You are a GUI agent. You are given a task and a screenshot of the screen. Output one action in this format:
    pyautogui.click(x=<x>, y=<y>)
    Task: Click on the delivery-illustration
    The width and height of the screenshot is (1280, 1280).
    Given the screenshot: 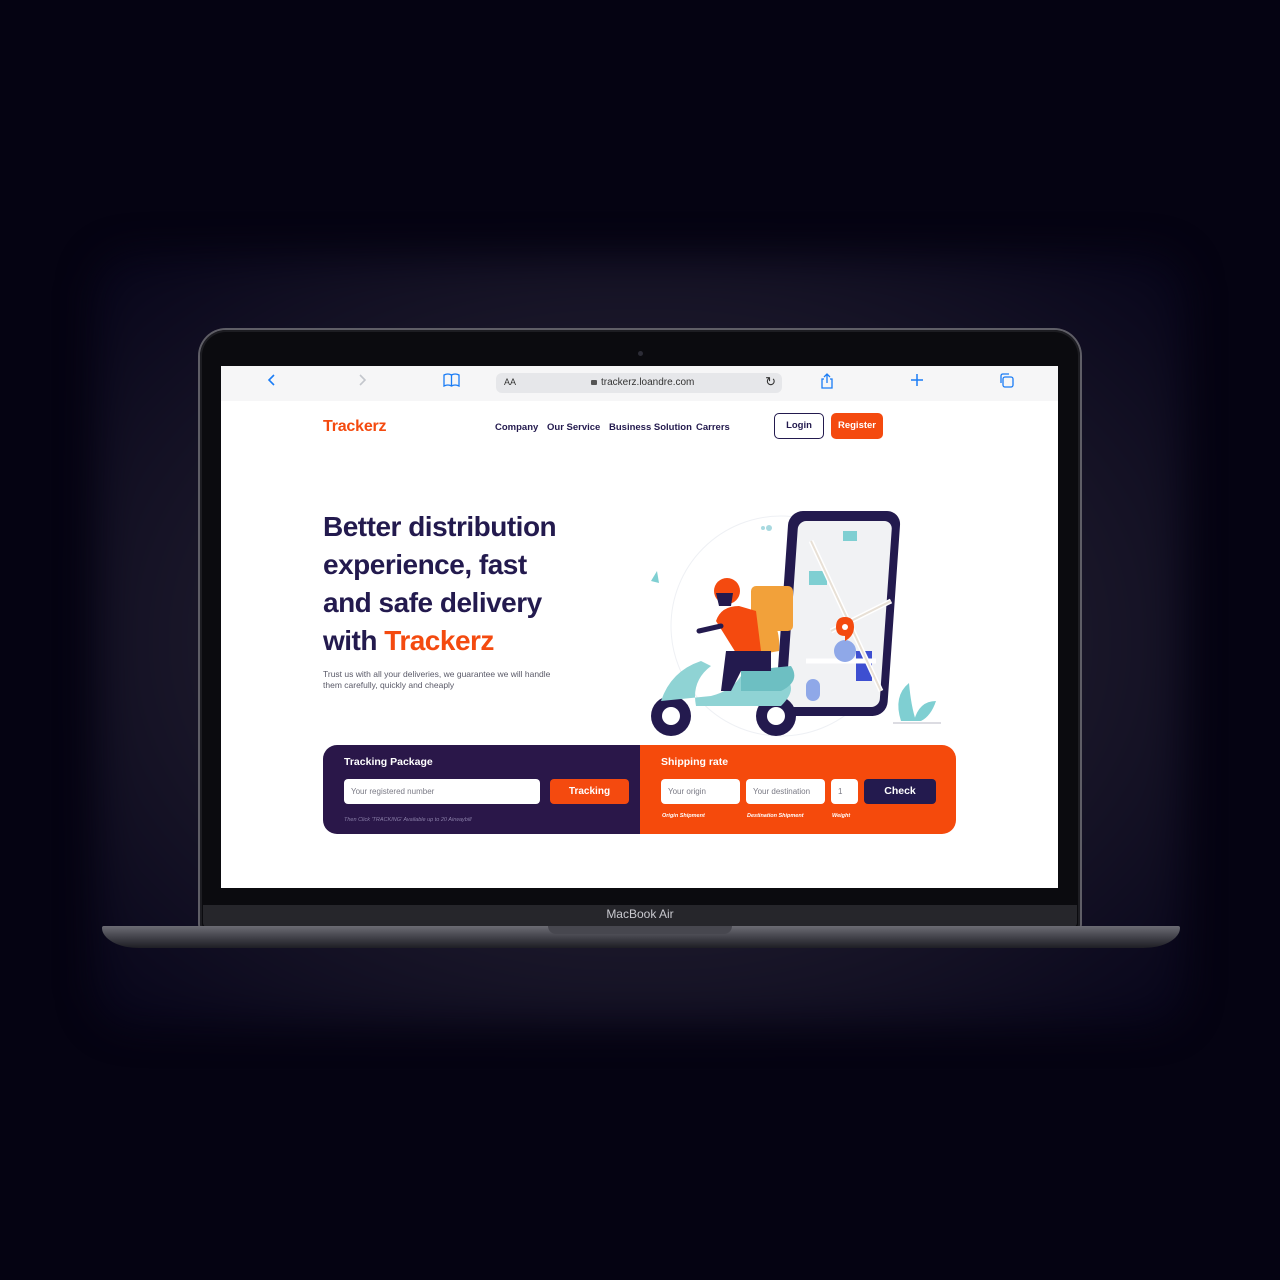 What is the action you would take?
    pyautogui.click(x=796, y=624)
    